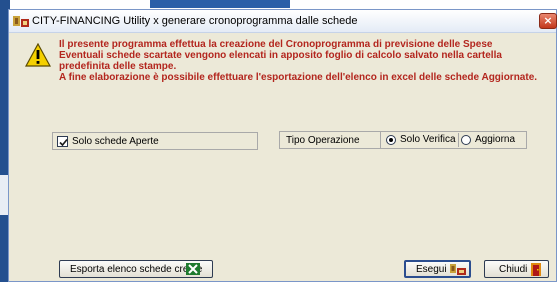  What do you see at coordinates (548, 21) in the screenshot?
I see `close-button: ×` at bounding box center [548, 21].